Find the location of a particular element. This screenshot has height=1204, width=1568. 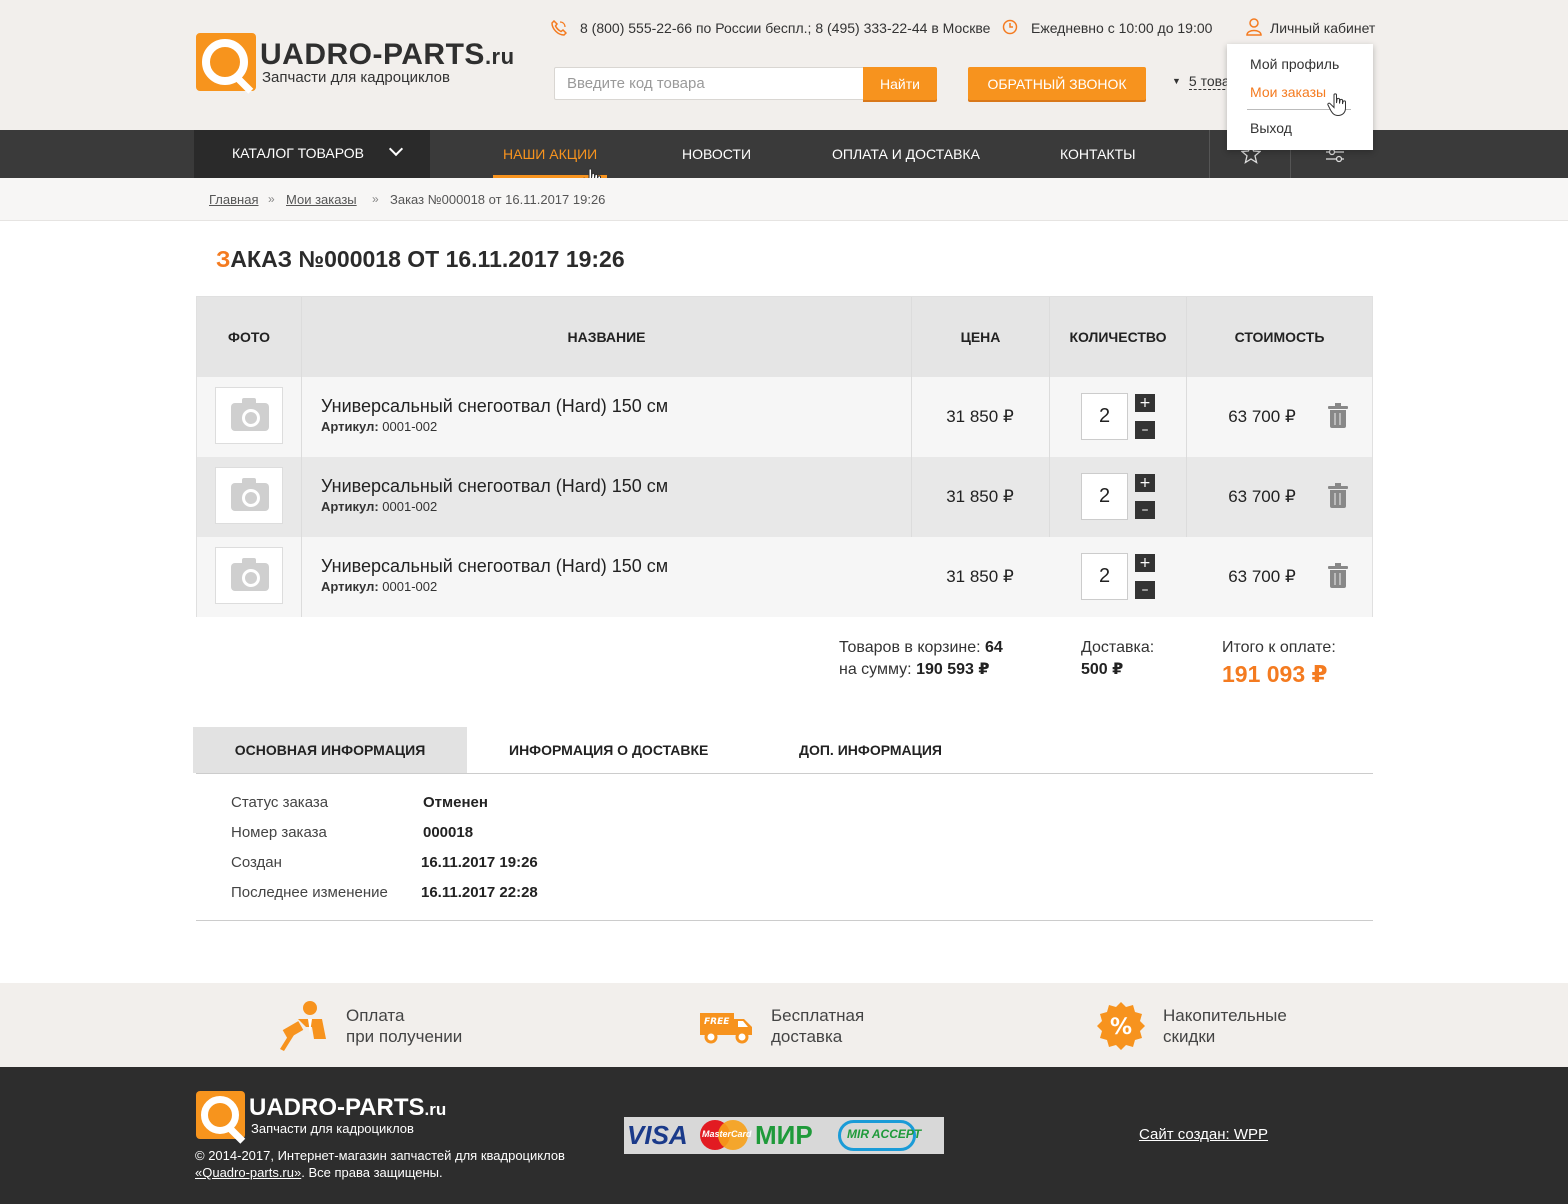

column-header-cost: СТОИМОСТЬ is located at coordinates (1279, 337).